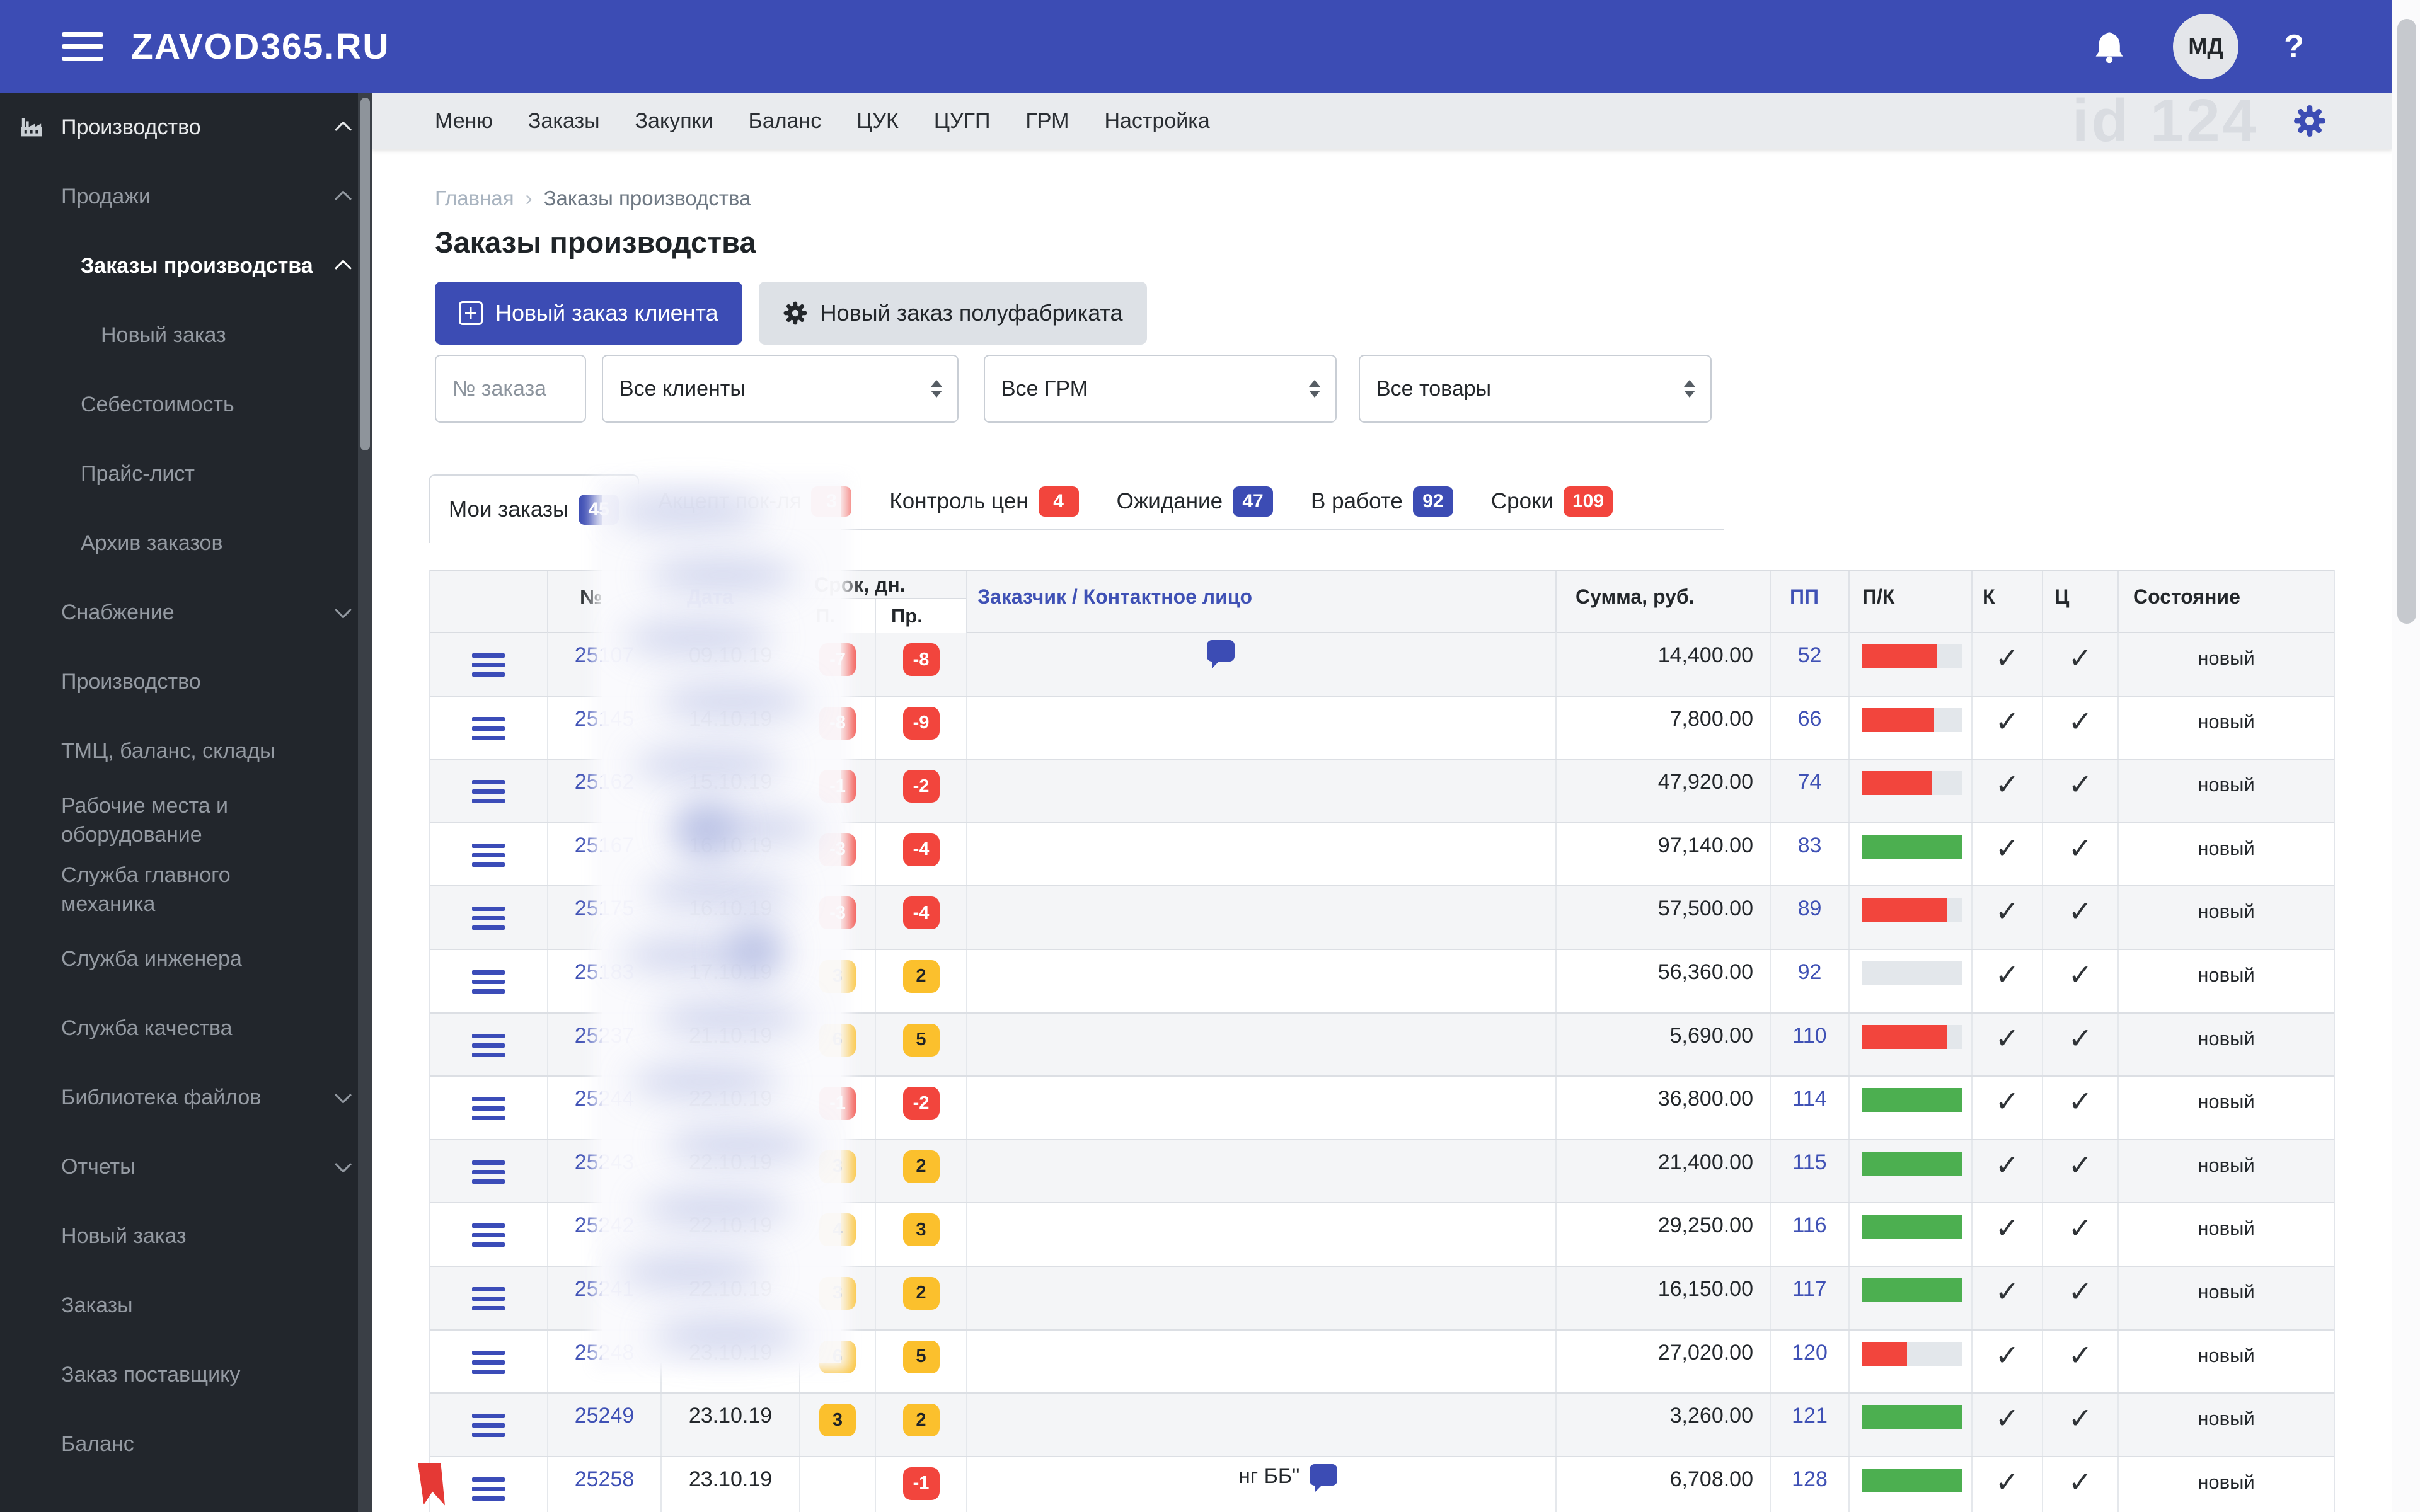 This screenshot has height=1512, width=2420. Describe the element at coordinates (1382, 501) in the screenshot. I see `tab-в-работе: В работе 92` at that location.